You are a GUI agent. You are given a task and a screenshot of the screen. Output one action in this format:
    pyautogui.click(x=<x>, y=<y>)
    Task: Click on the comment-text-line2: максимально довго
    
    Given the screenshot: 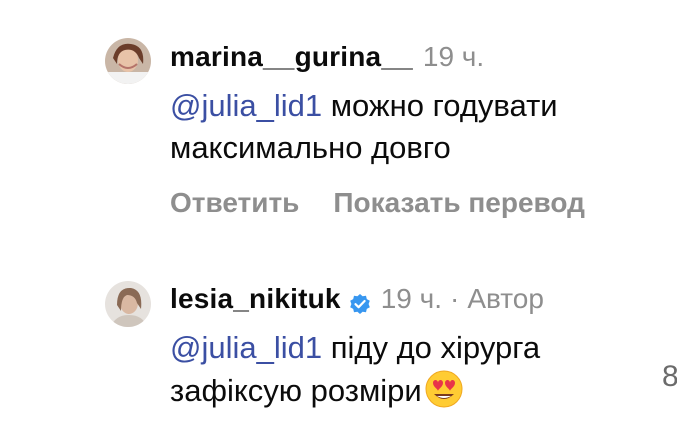 What is the action you would take?
    pyautogui.click(x=310, y=147)
    